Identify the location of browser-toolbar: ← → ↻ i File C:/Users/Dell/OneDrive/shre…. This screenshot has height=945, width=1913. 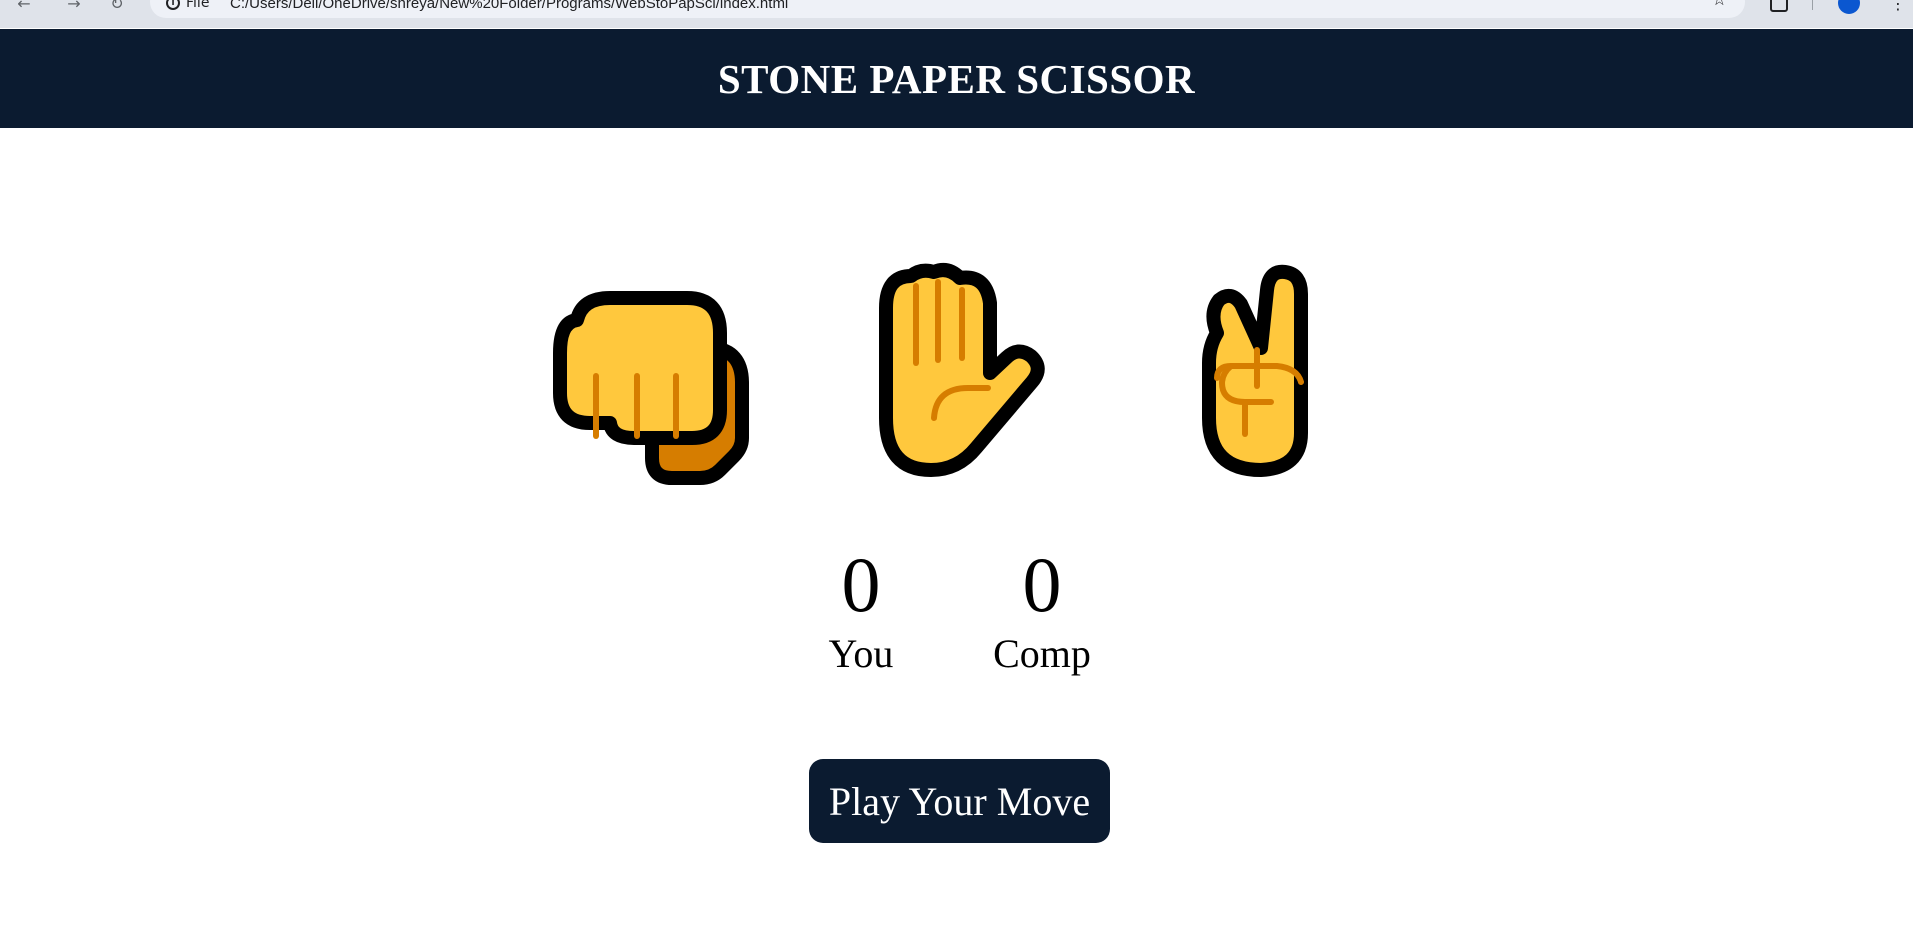
(956, 14).